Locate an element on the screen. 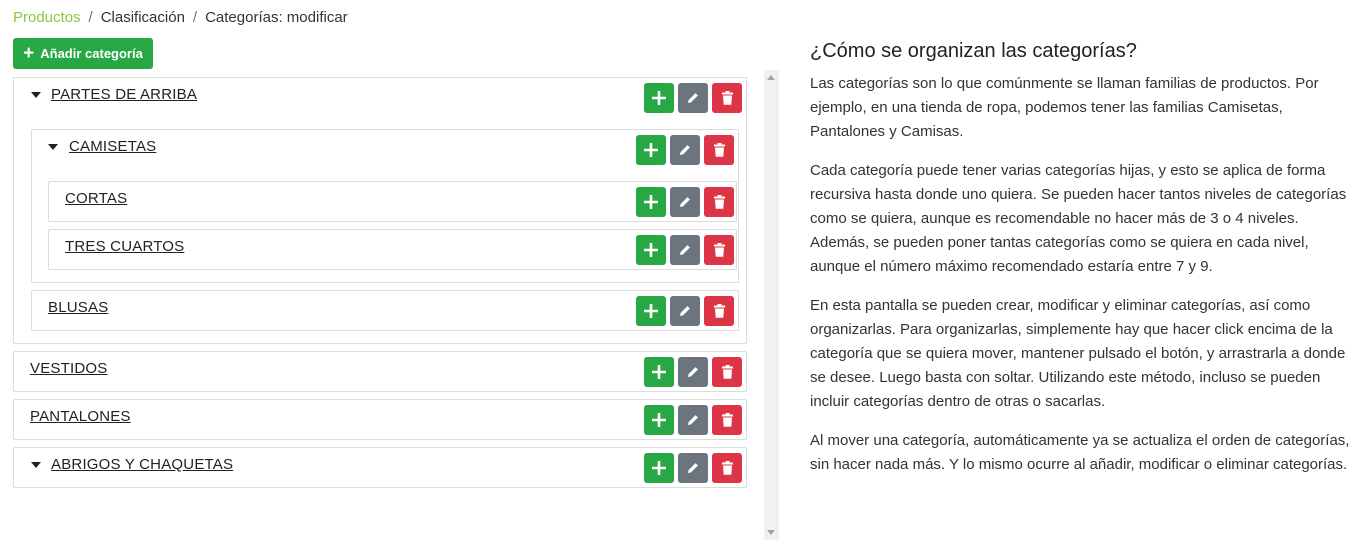 This screenshot has height=551, width=1357. category-label: PANTALONES is located at coordinates (80, 416).